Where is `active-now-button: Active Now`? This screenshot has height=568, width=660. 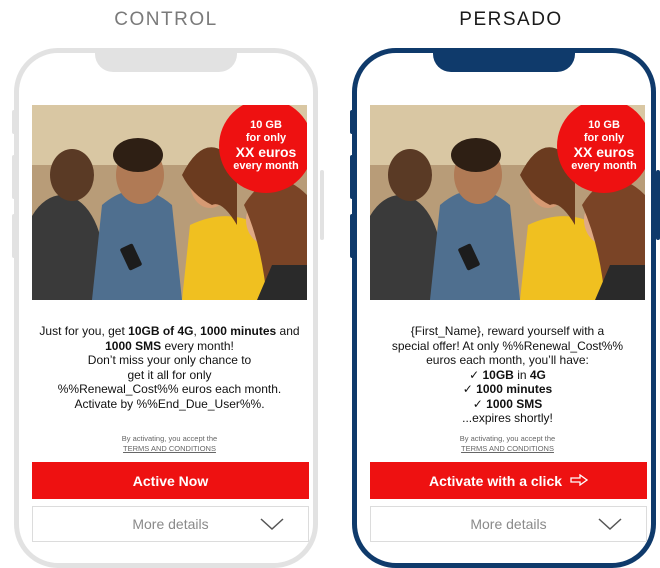 active-now-button: Active Now is located at coordinates (170, 480).